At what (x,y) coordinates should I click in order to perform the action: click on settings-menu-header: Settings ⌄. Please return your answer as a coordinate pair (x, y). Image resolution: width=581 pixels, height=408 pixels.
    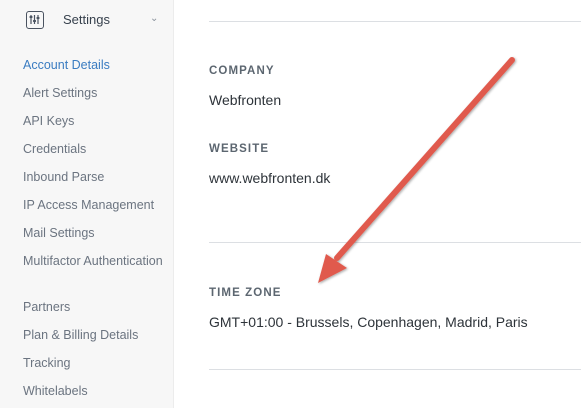
    Looking at the image, I should click on (86, 20).